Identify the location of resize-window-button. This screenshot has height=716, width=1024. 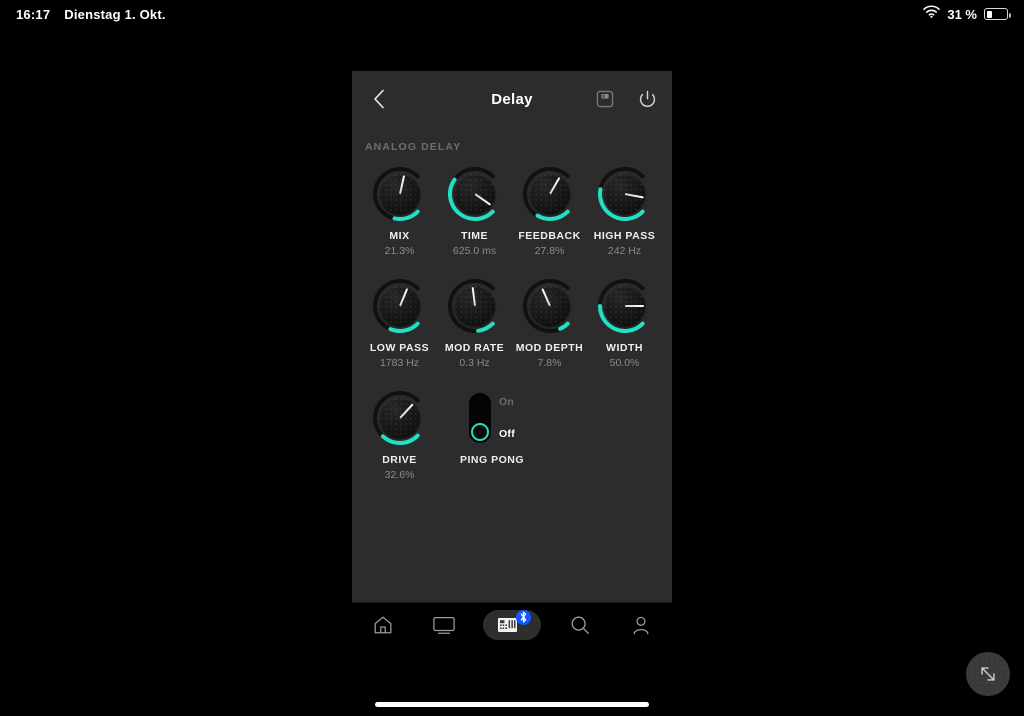
(988, 674).